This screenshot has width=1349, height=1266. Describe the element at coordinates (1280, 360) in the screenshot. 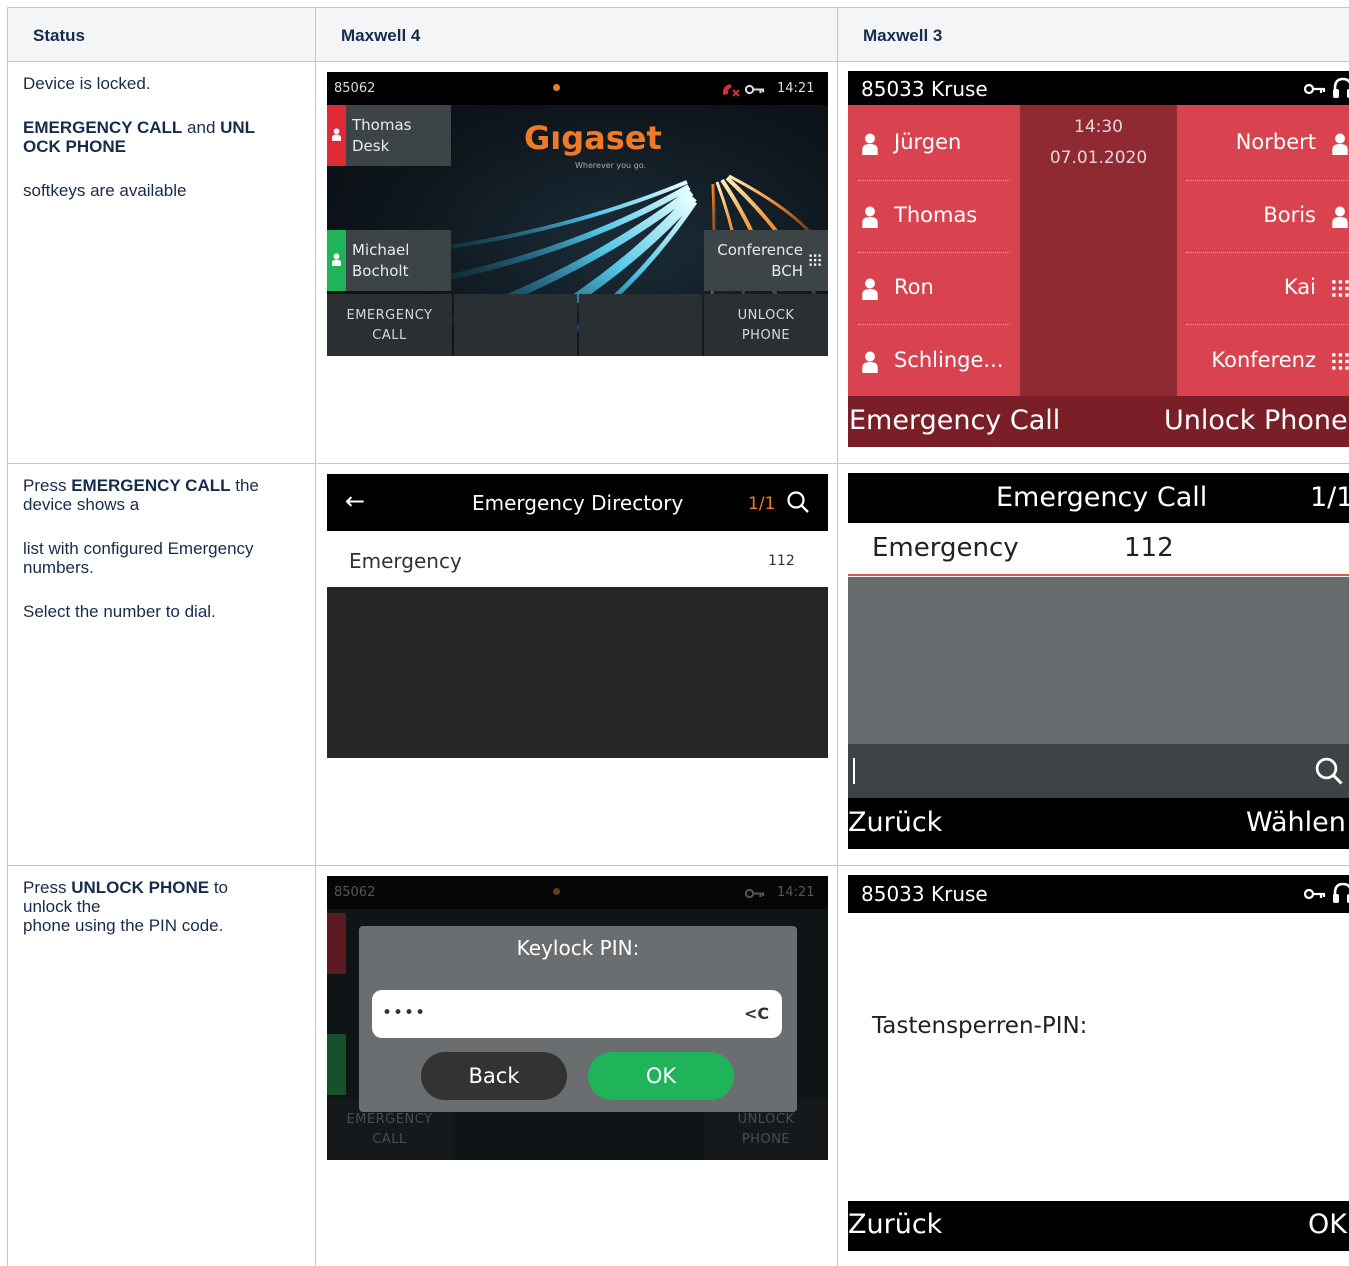

I see `m3-contact-konferenz: Konferenz` at that location.